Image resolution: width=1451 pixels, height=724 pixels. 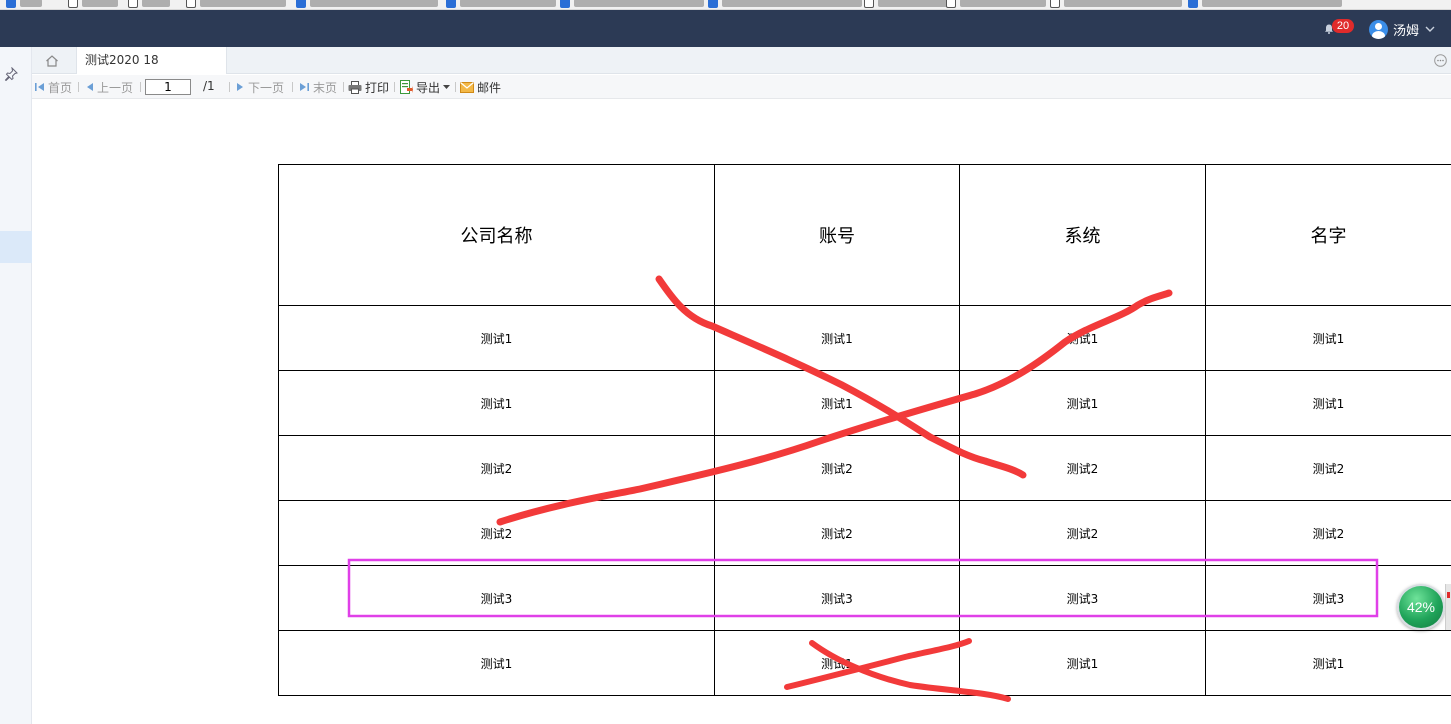 What do you see at coordinates (741, 87) in the screenshot?
I see `report-toolbar: 首页 上一页 /1 下一页 末页 打印 导出` at bounding box center [741, 87].